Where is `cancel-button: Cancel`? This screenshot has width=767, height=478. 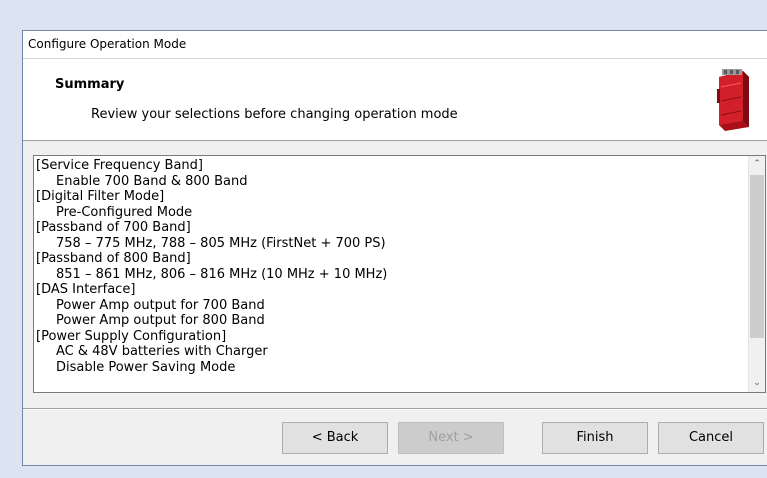
cancel-button: Cancel is located at coordinates (711, 438).